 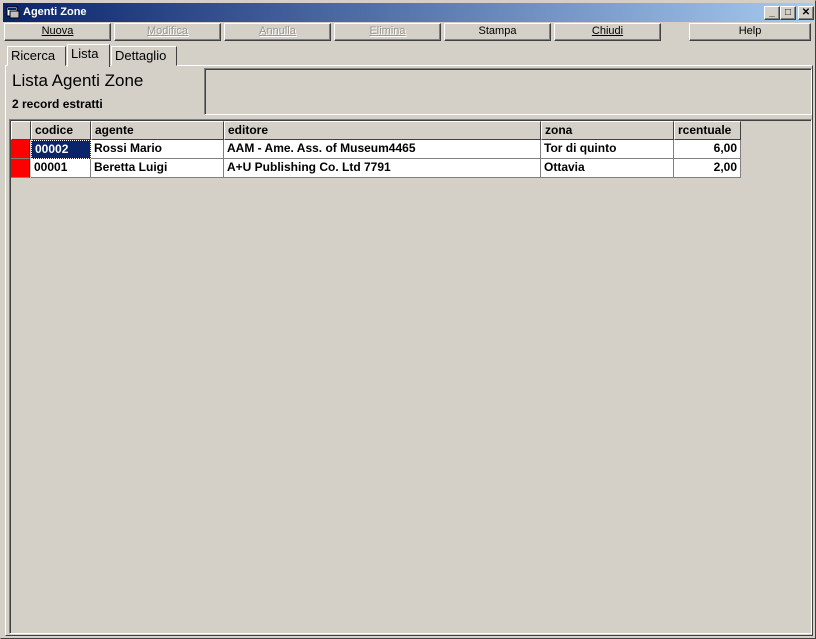 I want to click on table-cell-agente: Rossi Mario, so click(x=157, y=149).